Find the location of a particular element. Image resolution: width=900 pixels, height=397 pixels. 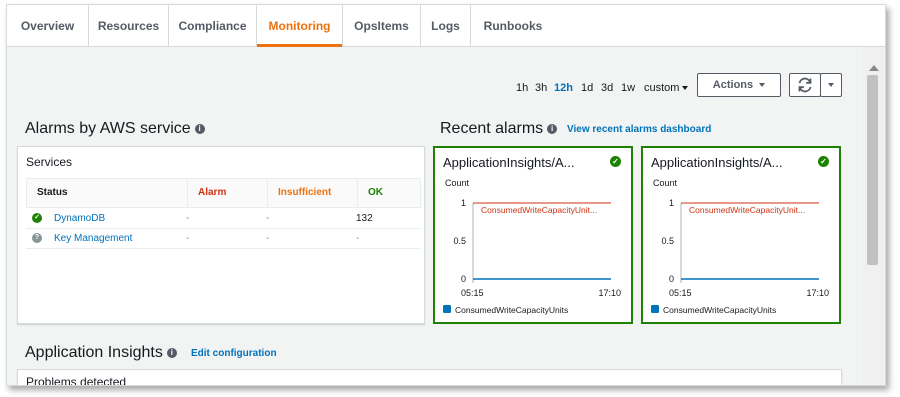

problems-detected-title: Problems detected is located at coordinates (76, 380).